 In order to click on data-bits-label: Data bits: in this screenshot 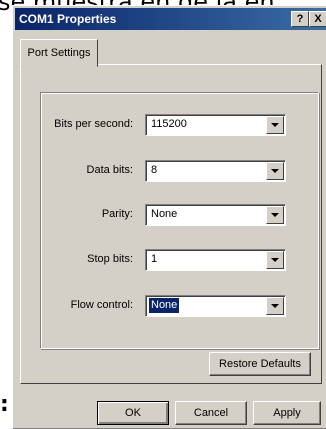, I will do `click(109, 170)`.